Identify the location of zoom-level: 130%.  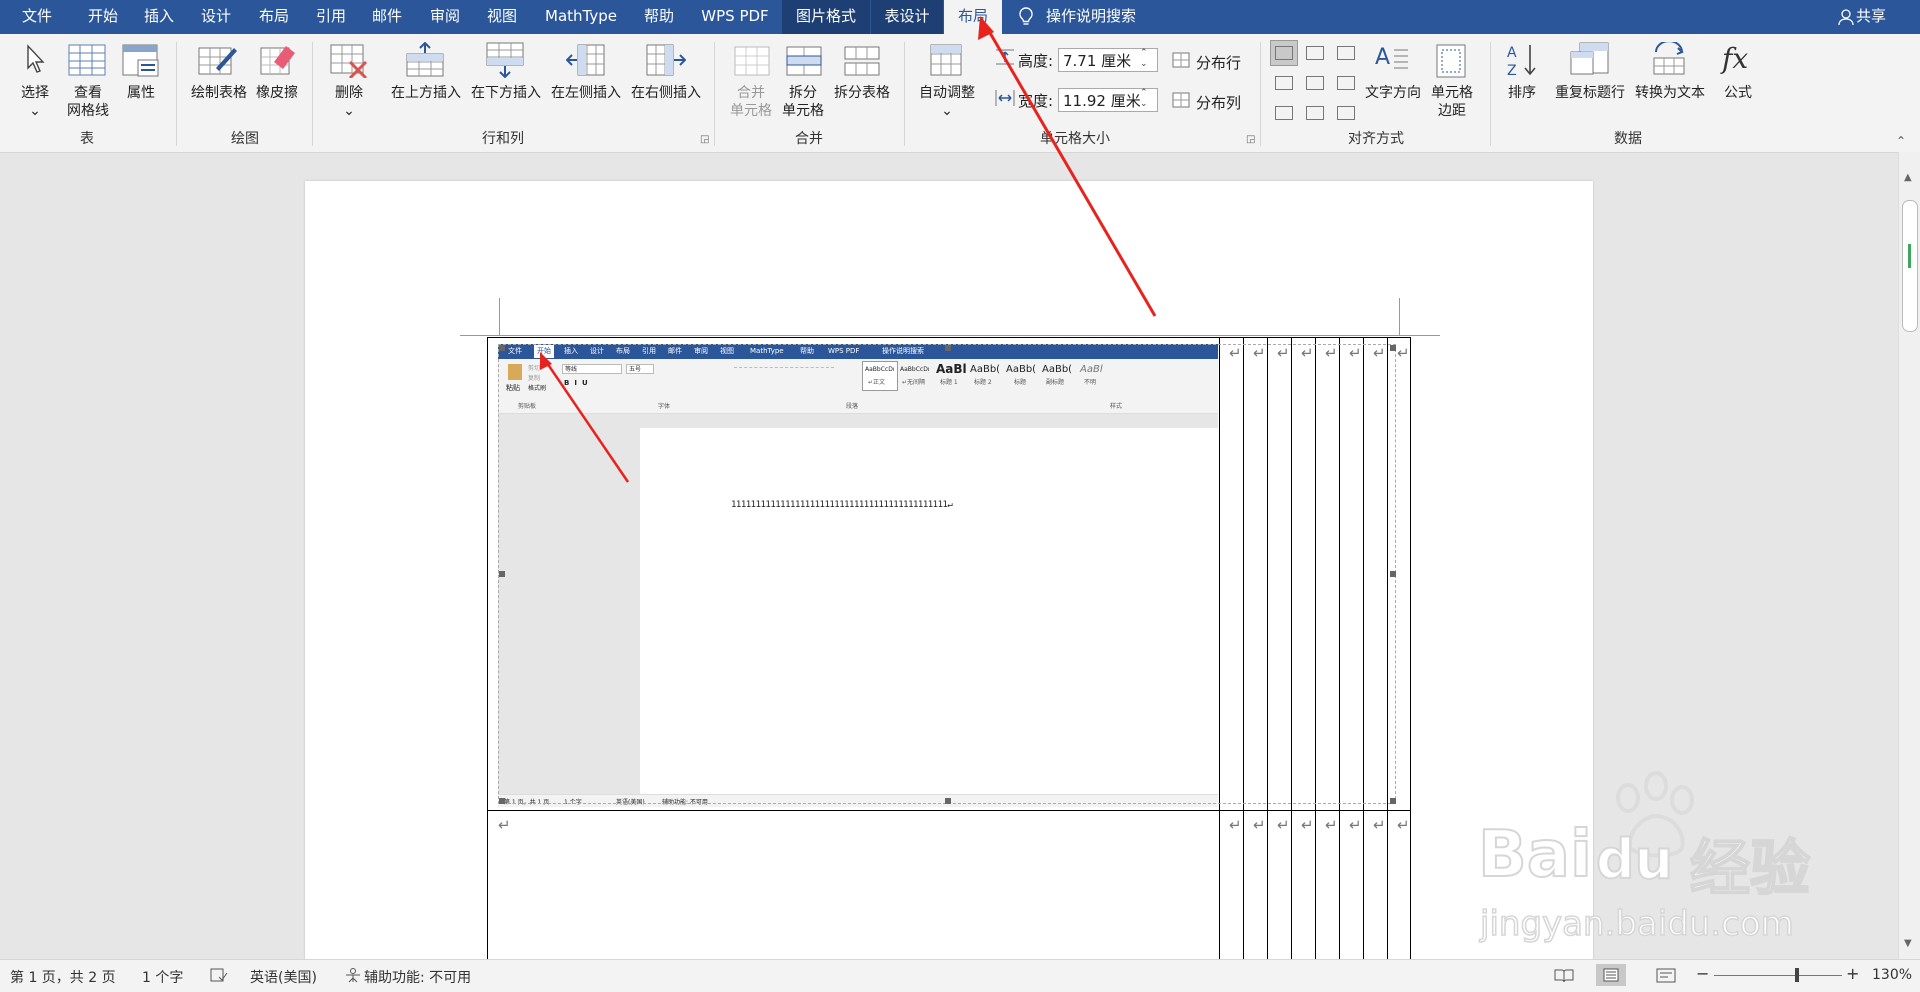
(1892, 975).